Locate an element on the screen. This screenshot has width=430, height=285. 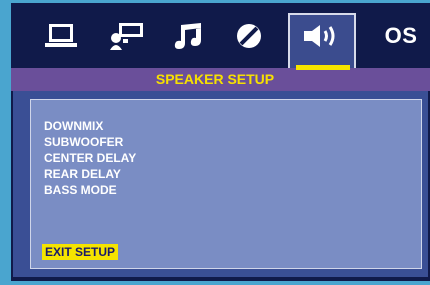
music-note-icon is located at coordinates (188, 36).